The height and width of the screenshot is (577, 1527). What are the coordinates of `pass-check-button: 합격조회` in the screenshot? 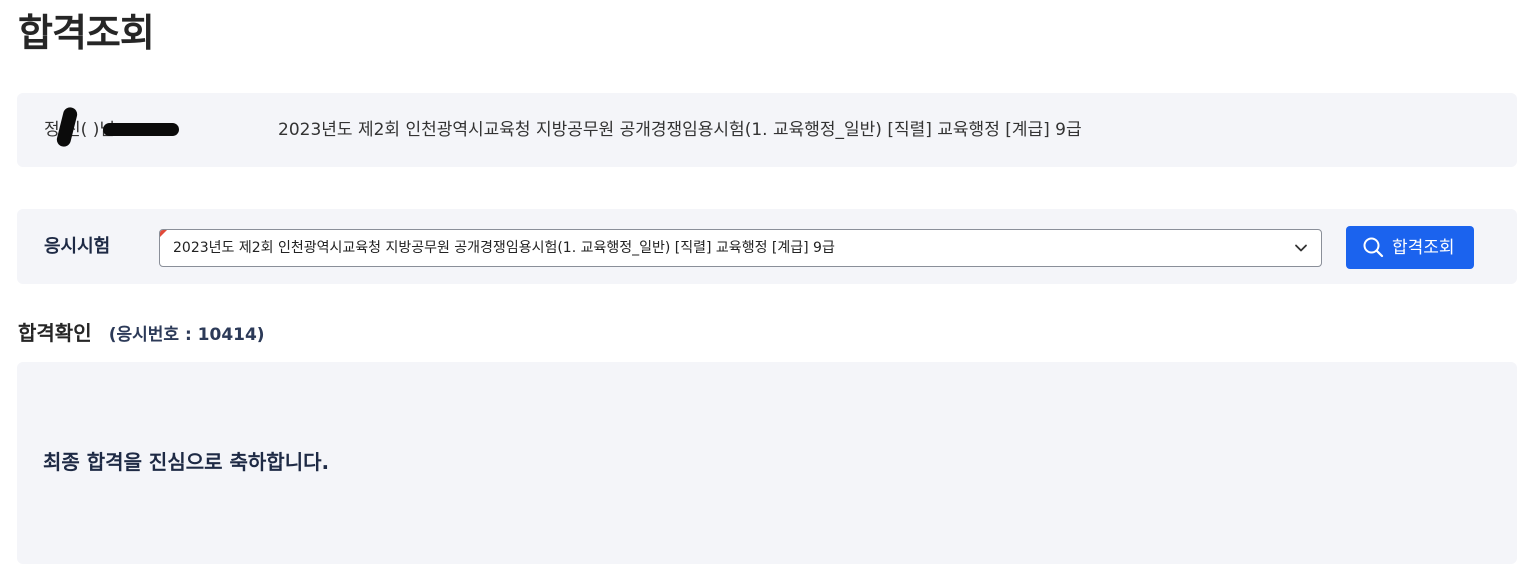 It's located at (1410, 247).